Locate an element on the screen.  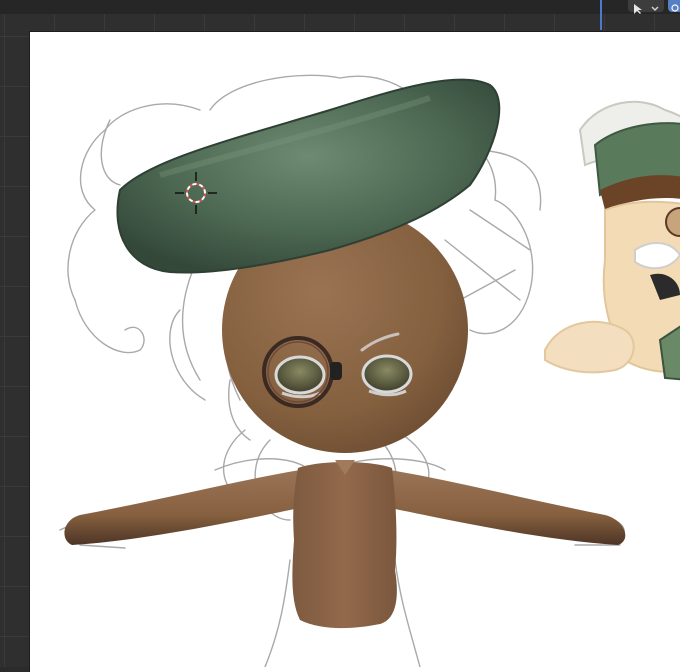
right-arm is located at coordinates (508, 507).